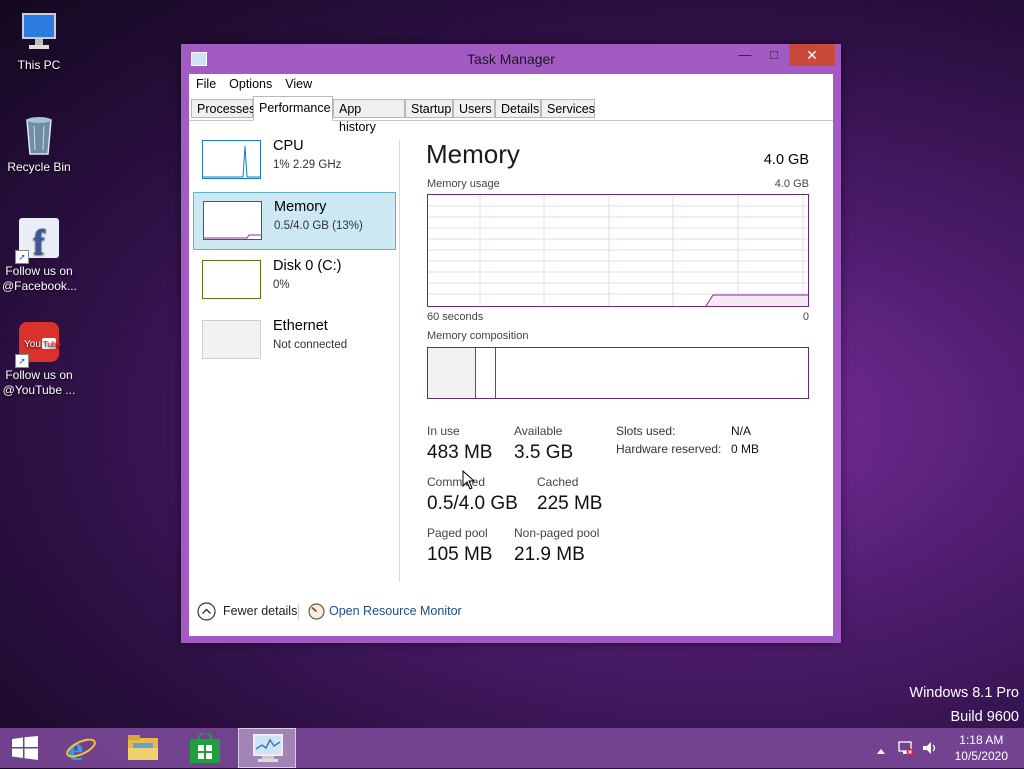 This screenshot has height=769, width=1024. What do you see at coordinates (294, 161) in the screenshot?
I see `perf-item-cpu: CPU 1% 2.29 GHz` at bounding box center [294, 161].